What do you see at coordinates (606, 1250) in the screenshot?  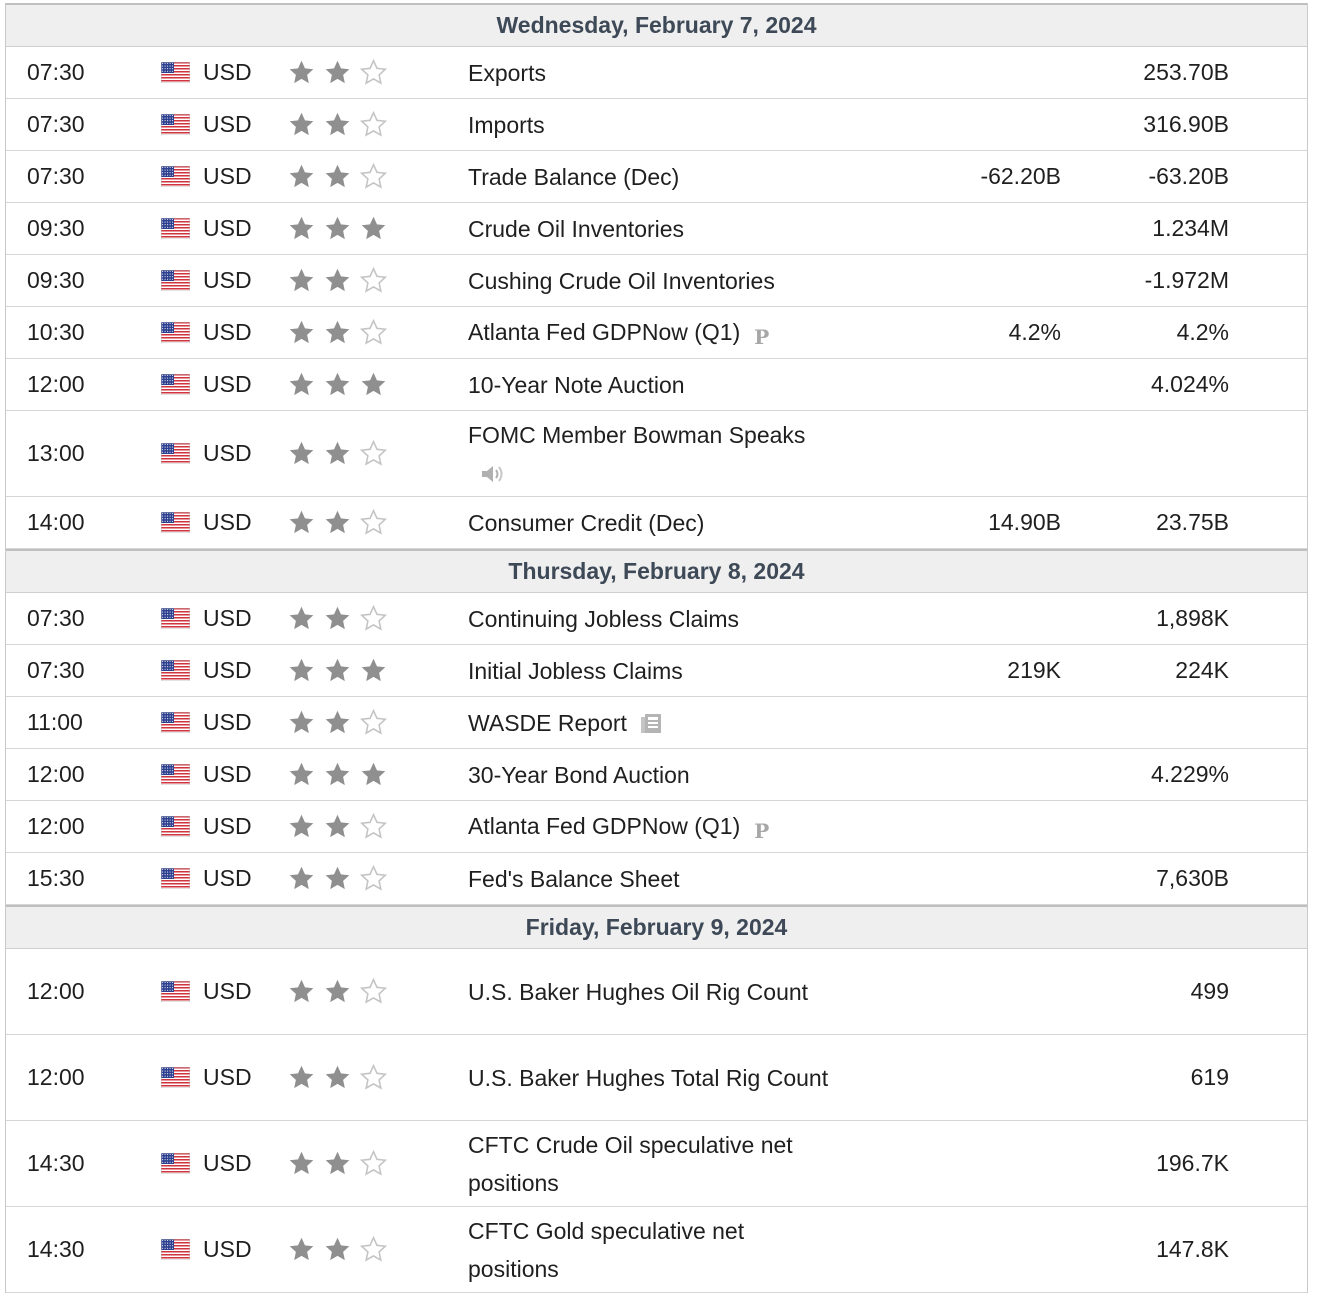 I see `event-name-link: CFTC Gold speculative net positions` at bounding box center [606, 1250].